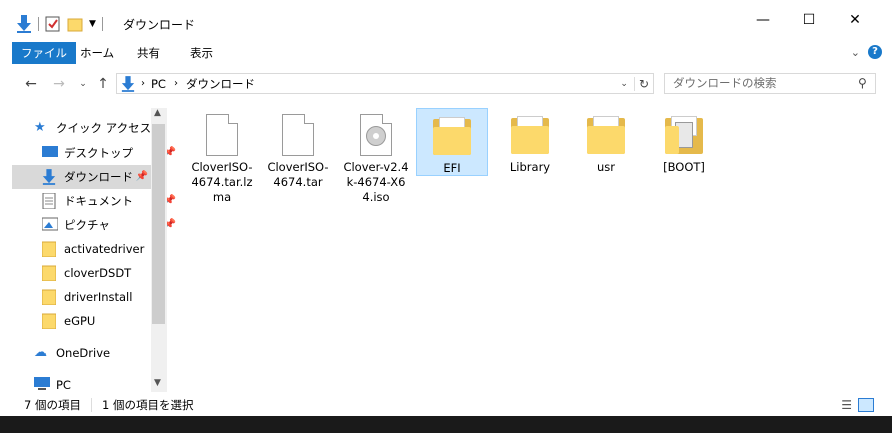  Describe the element at coordinates (220, 84) in the screenshot. I see `breadcrumb-downloads: ダウンロード` at that location.